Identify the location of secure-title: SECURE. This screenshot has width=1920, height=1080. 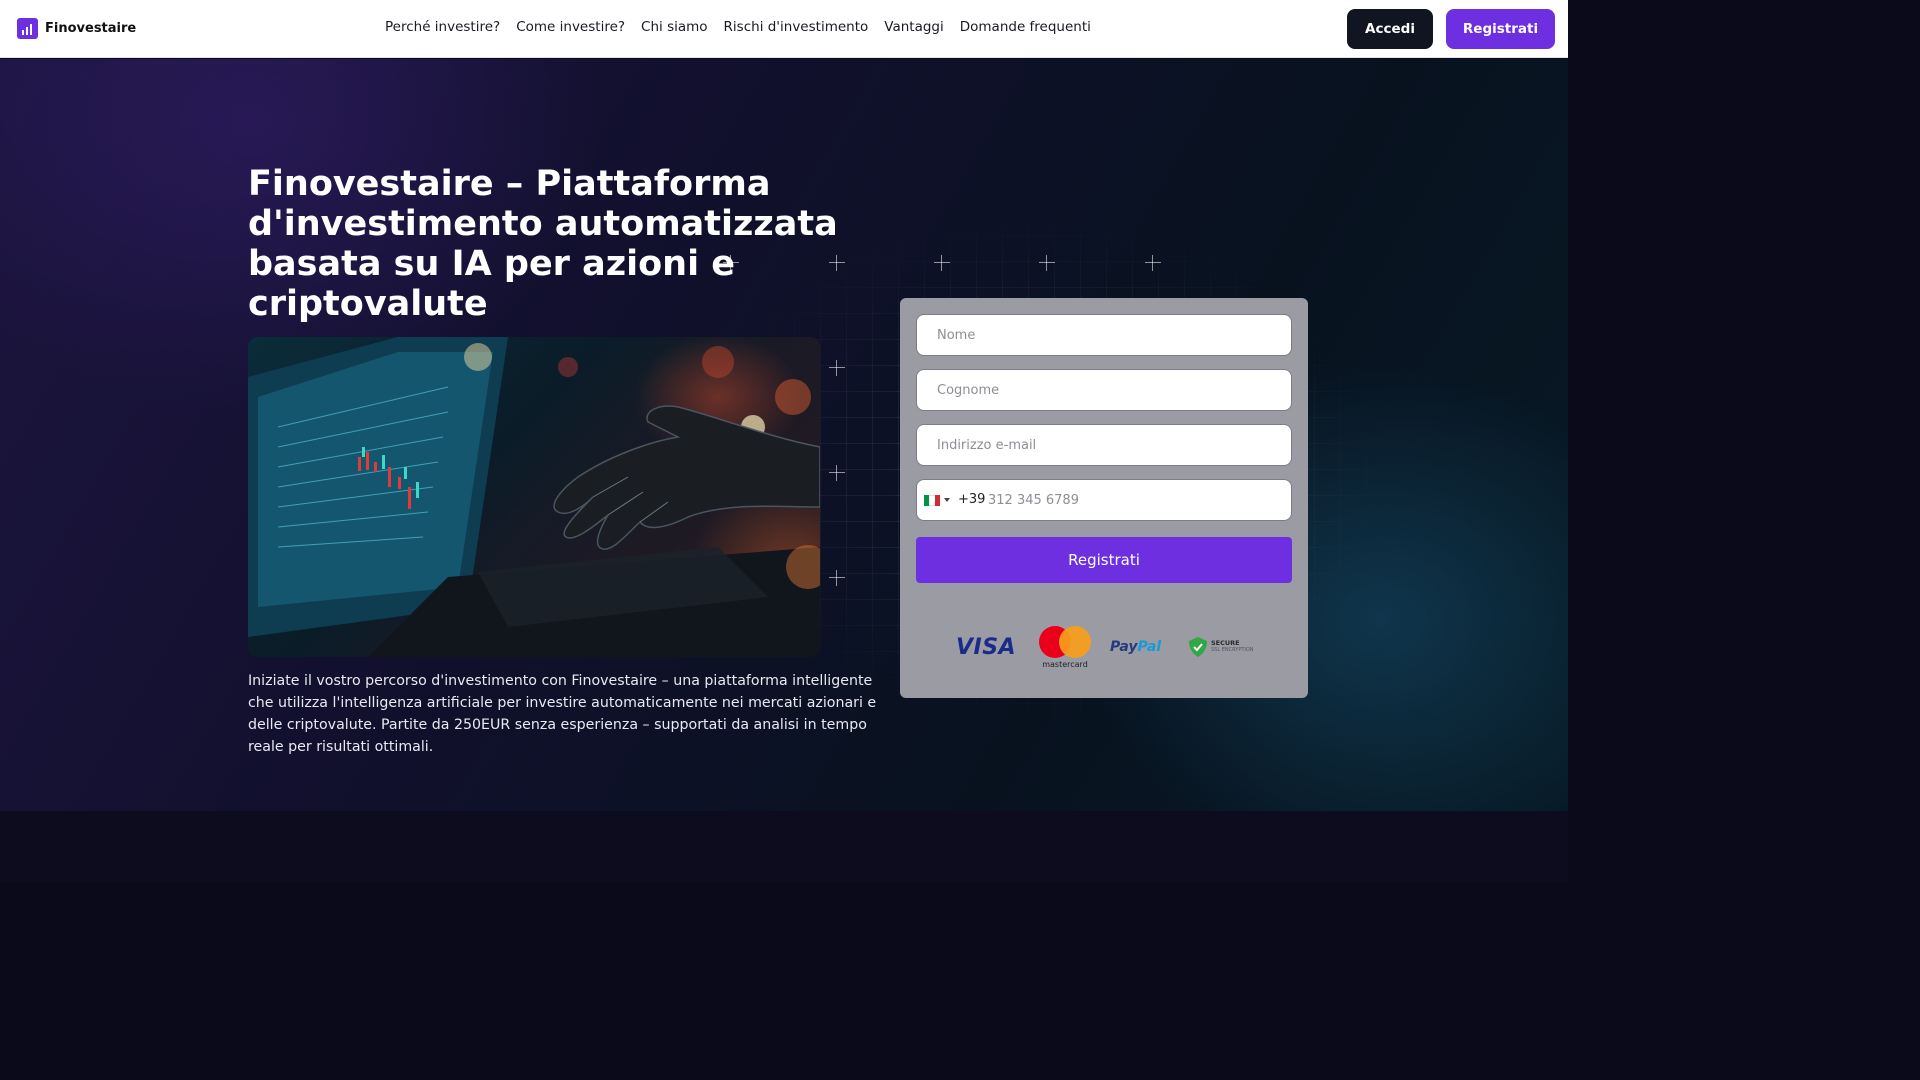
(1225, 643).